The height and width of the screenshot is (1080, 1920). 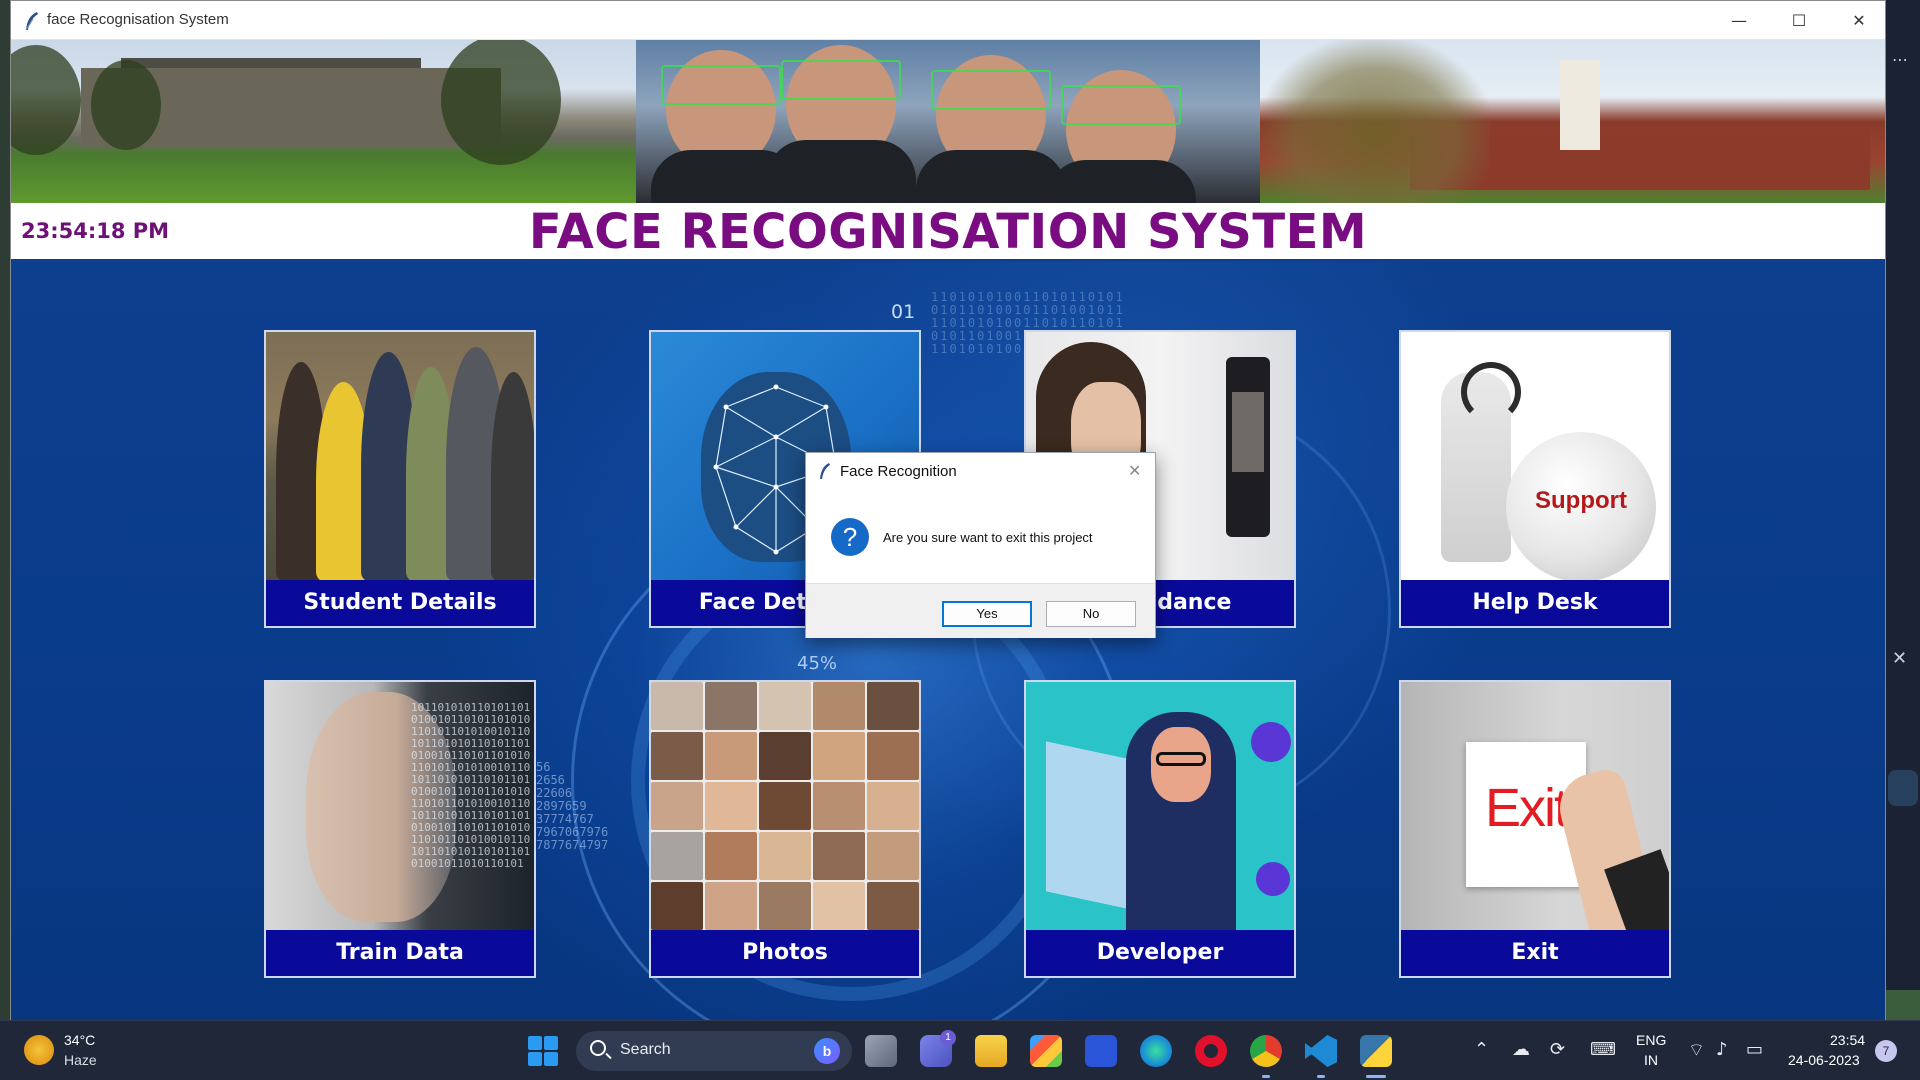 What do you see at coordinates (1535, 806) in the screenshot?
I see `exit-image: Exit` at bounding box center [1535, 806].